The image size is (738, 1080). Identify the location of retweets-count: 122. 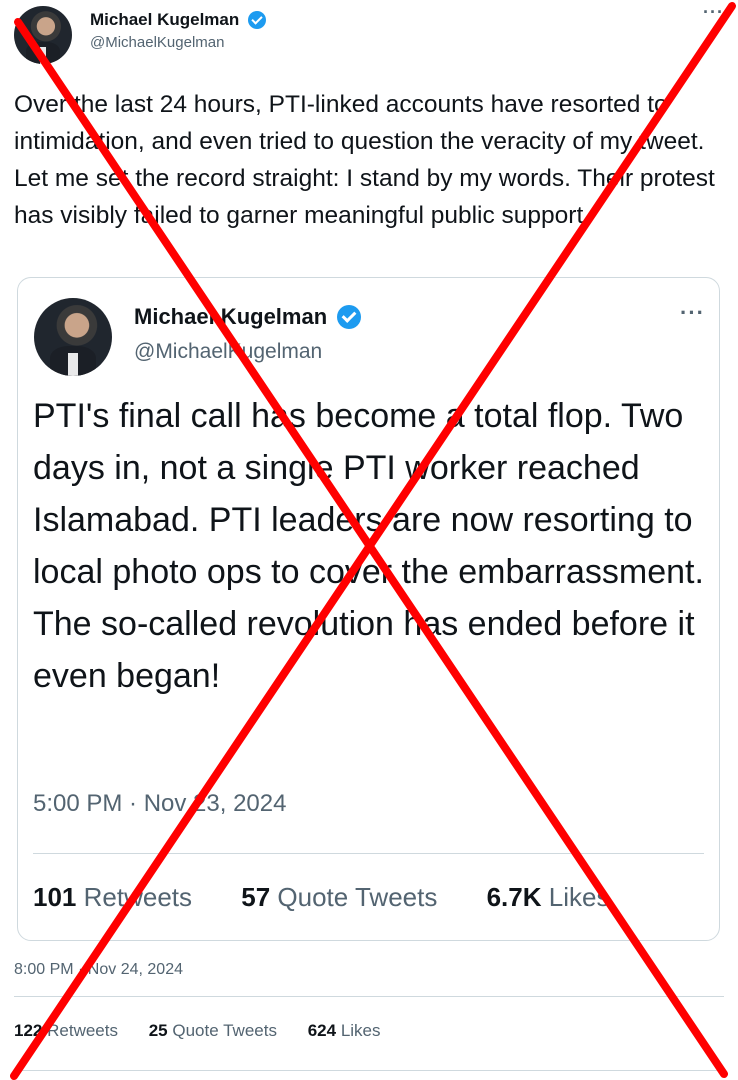
(28, 1030).